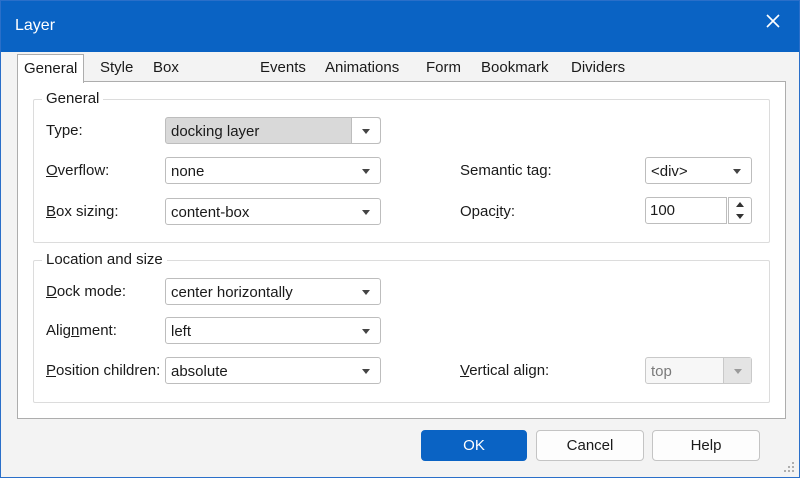 The image size is (800, 478). What do you see at coordinates (698, 370) in the screenshot?
I see `vertical-align-select: top` at bounding box center [698, 370].